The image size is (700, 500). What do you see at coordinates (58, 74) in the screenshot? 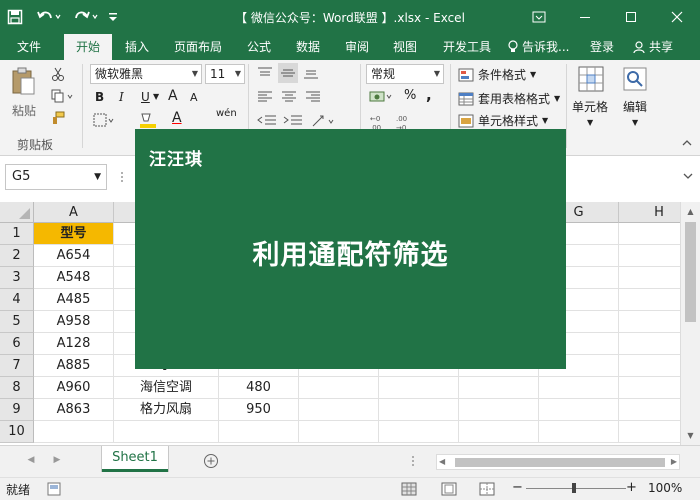
I see `cut-icon` at bounding box center [58, 74].